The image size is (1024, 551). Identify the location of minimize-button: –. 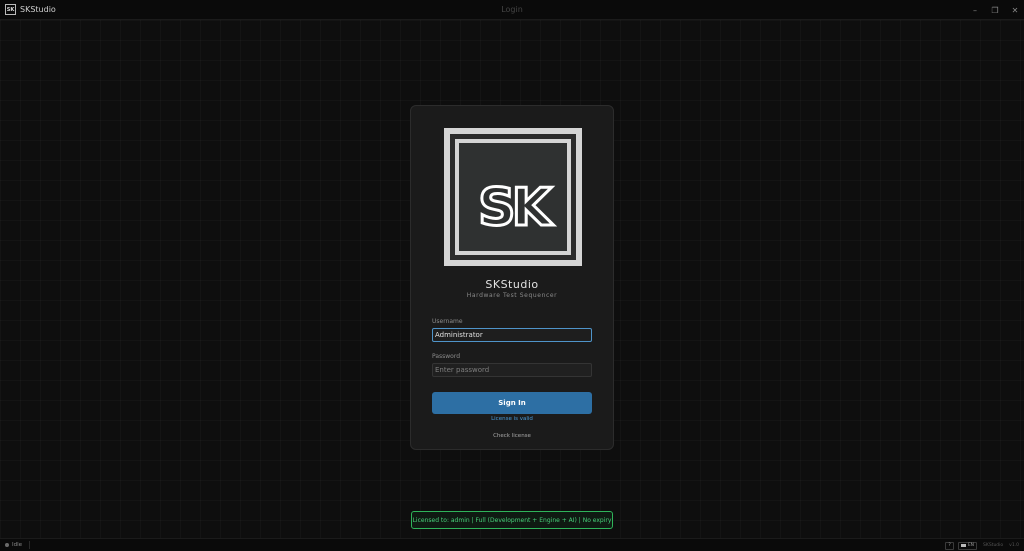
(975, 10).